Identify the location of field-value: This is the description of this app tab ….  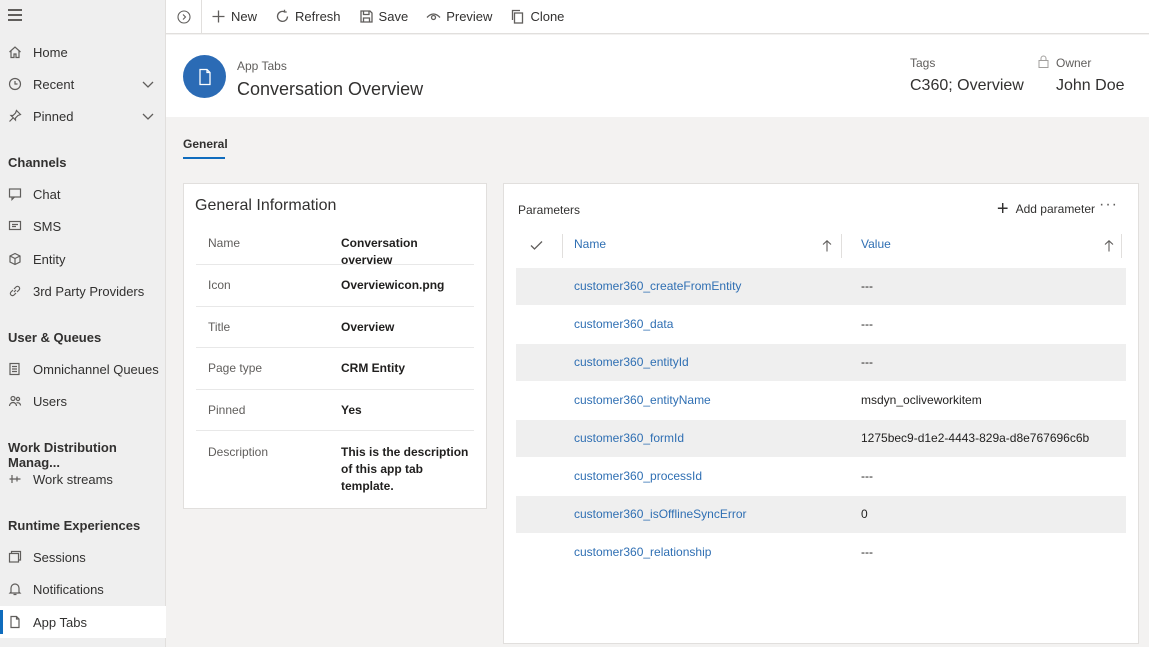
(406, 469).